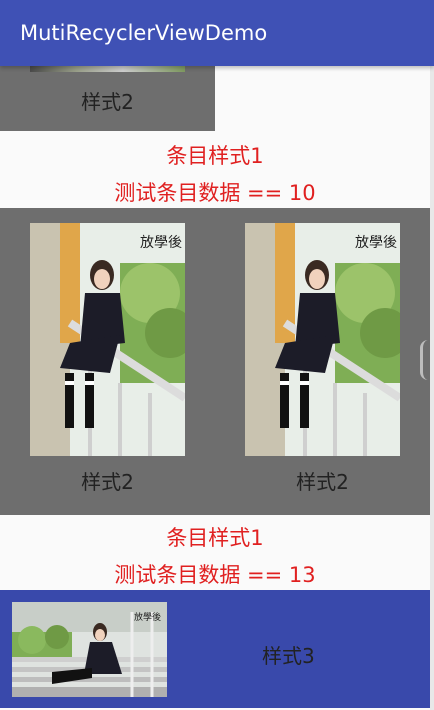 Image resolution: width=434 pixels, height=710 pixels. I want to click on text-list-item: 条目样式1 测试条目数据 == 10, so click(215, 174).